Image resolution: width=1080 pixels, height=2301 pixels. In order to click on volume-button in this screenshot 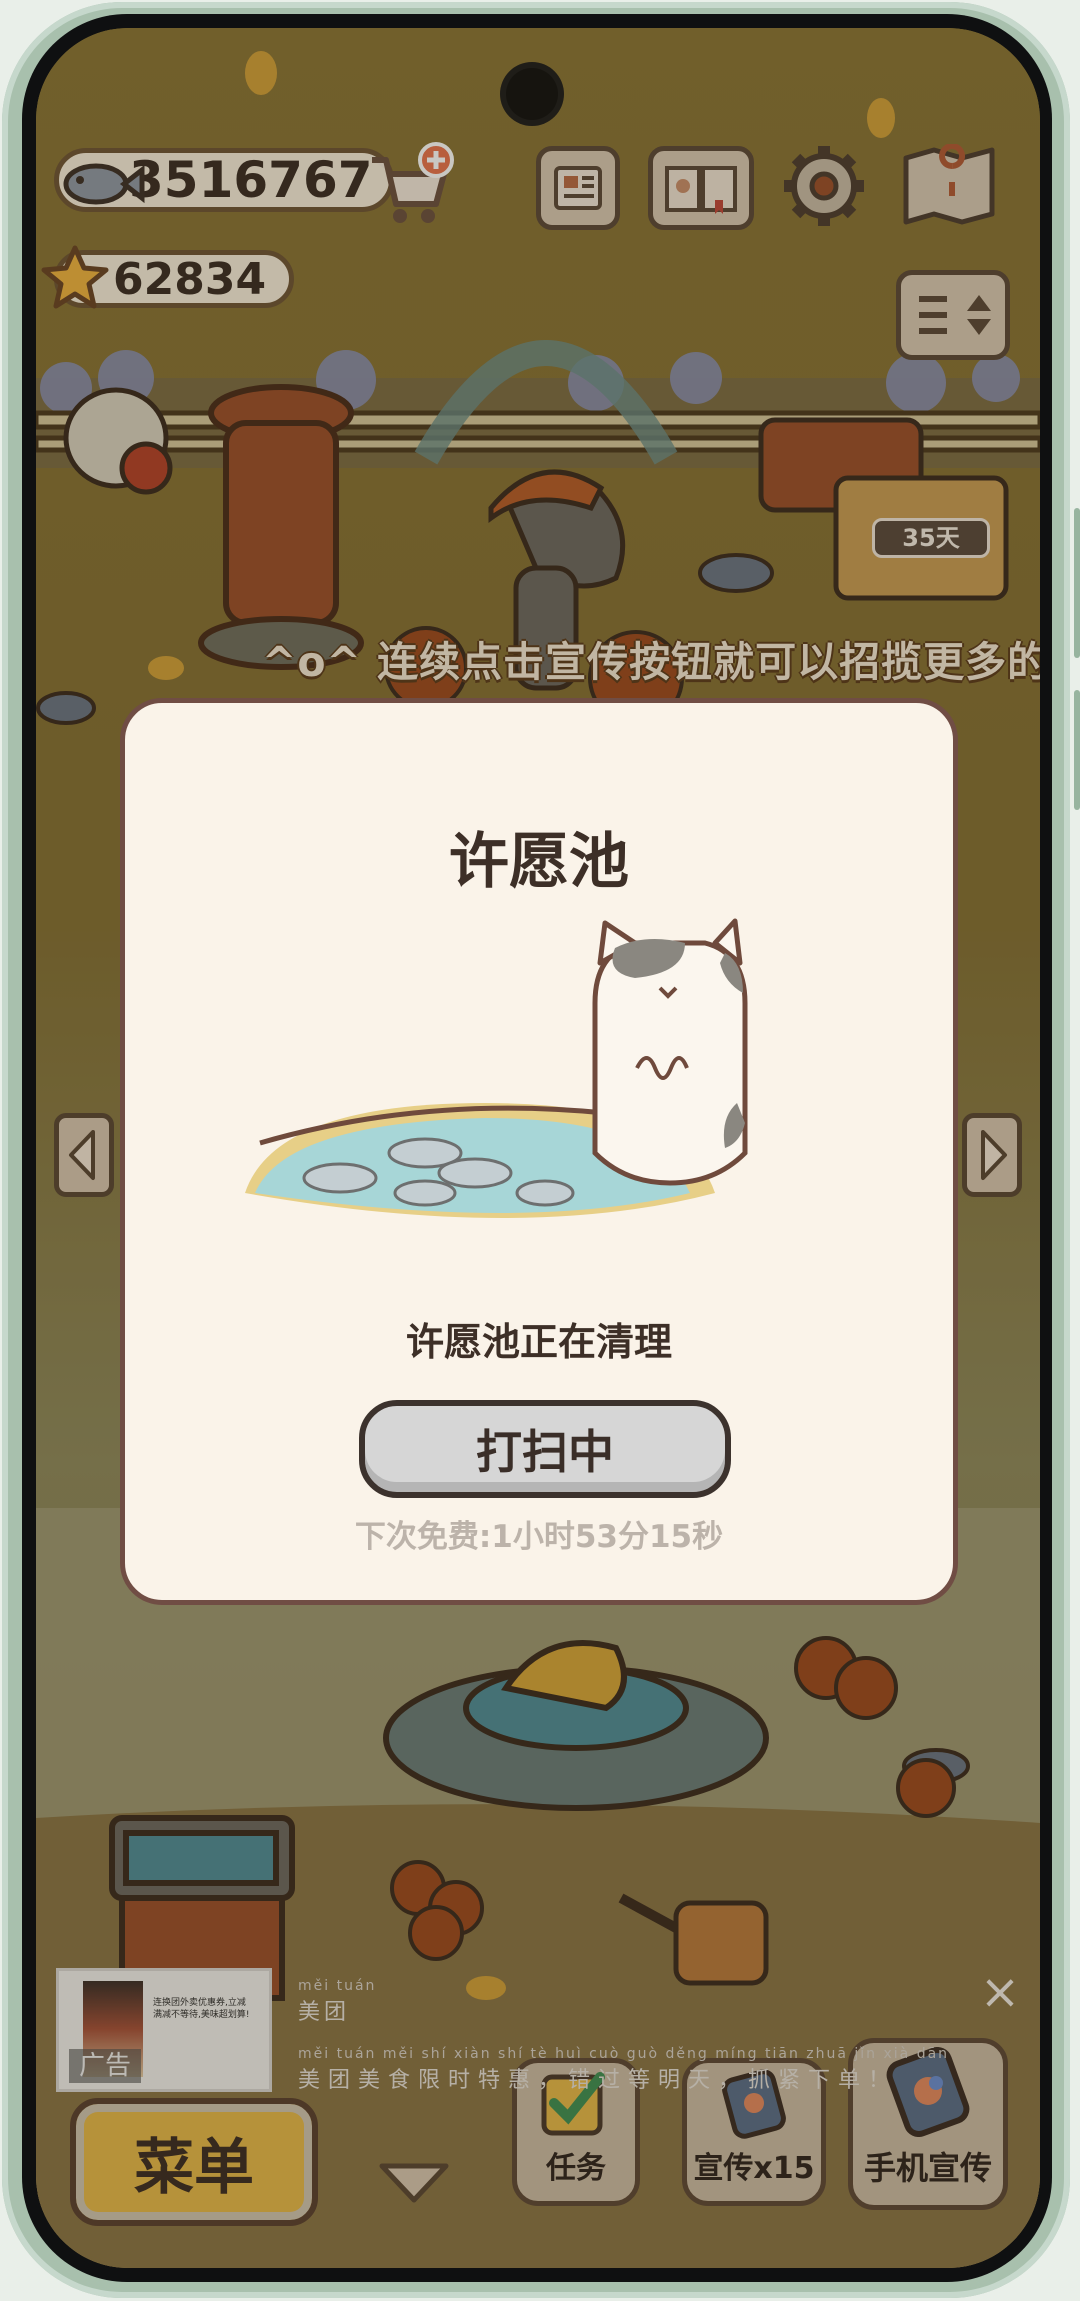, I will do `click(1077, 583)`.